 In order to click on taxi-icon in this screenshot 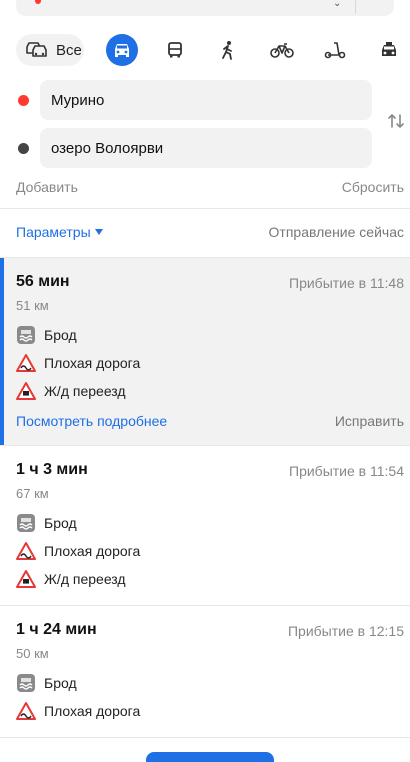, I will do `click(389, 49)`.